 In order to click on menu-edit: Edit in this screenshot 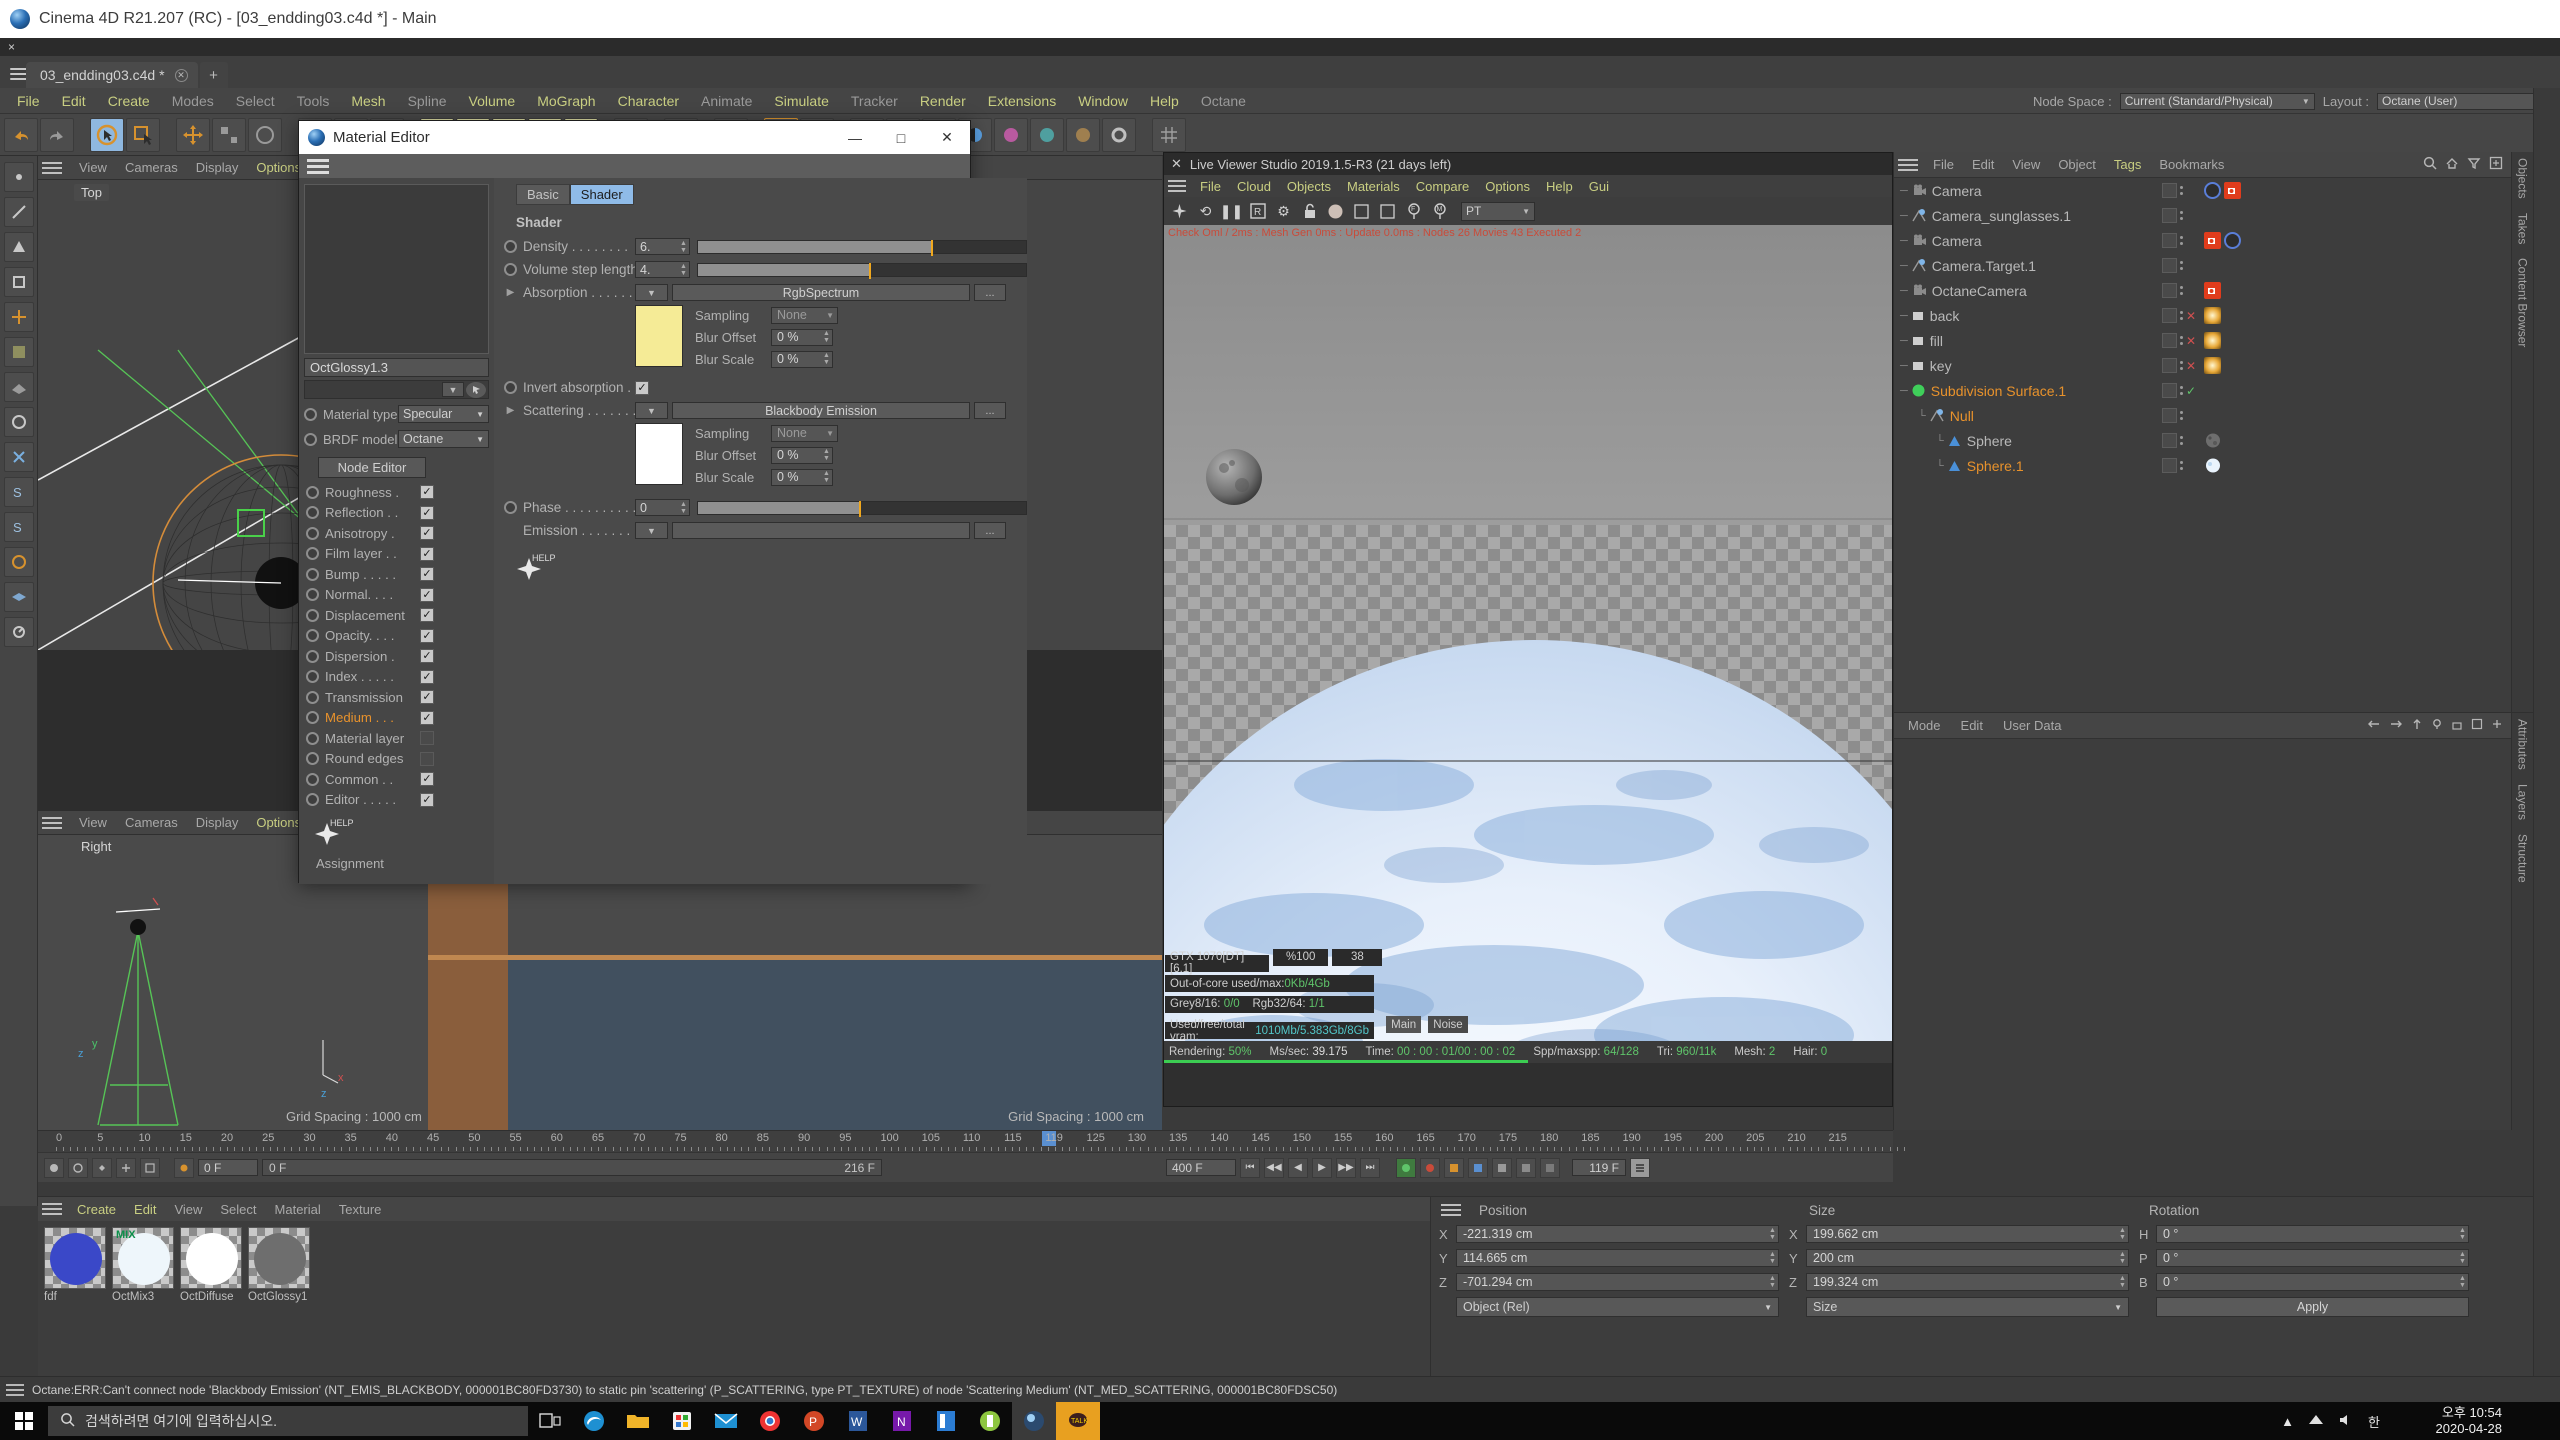, I will do `click(74, 101)`.